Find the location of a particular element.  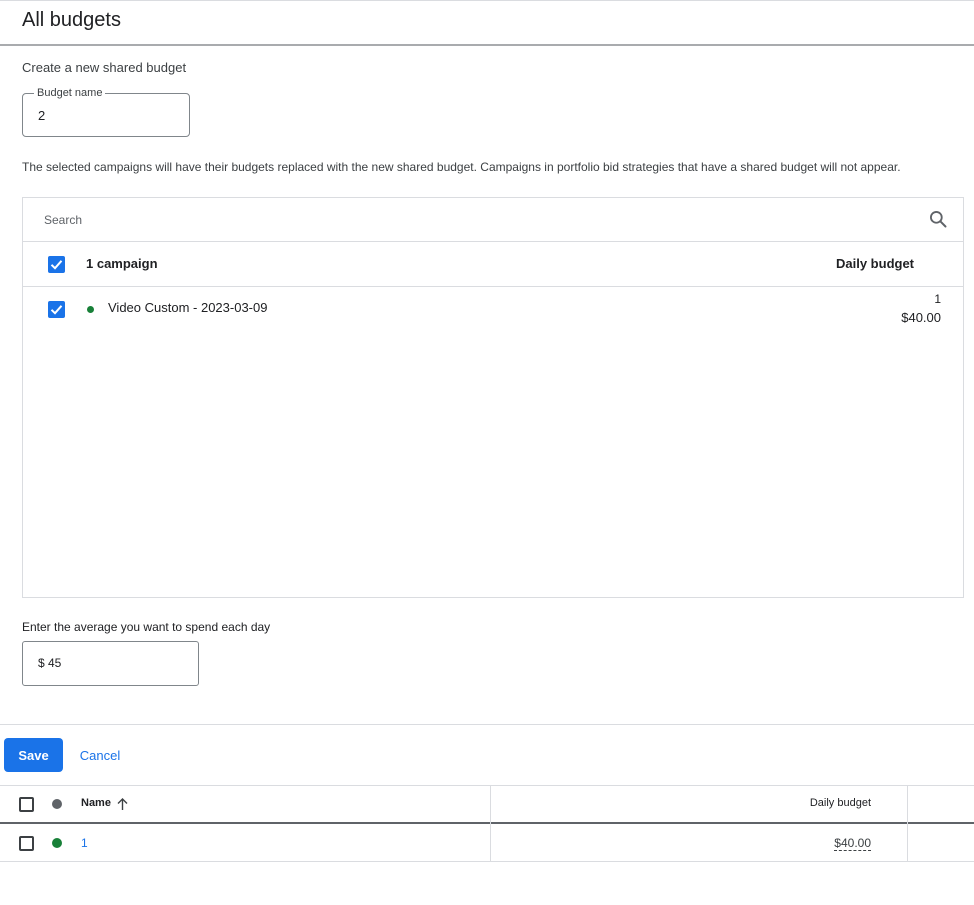

arrow-up-icon is located at coordinates (122, 804).